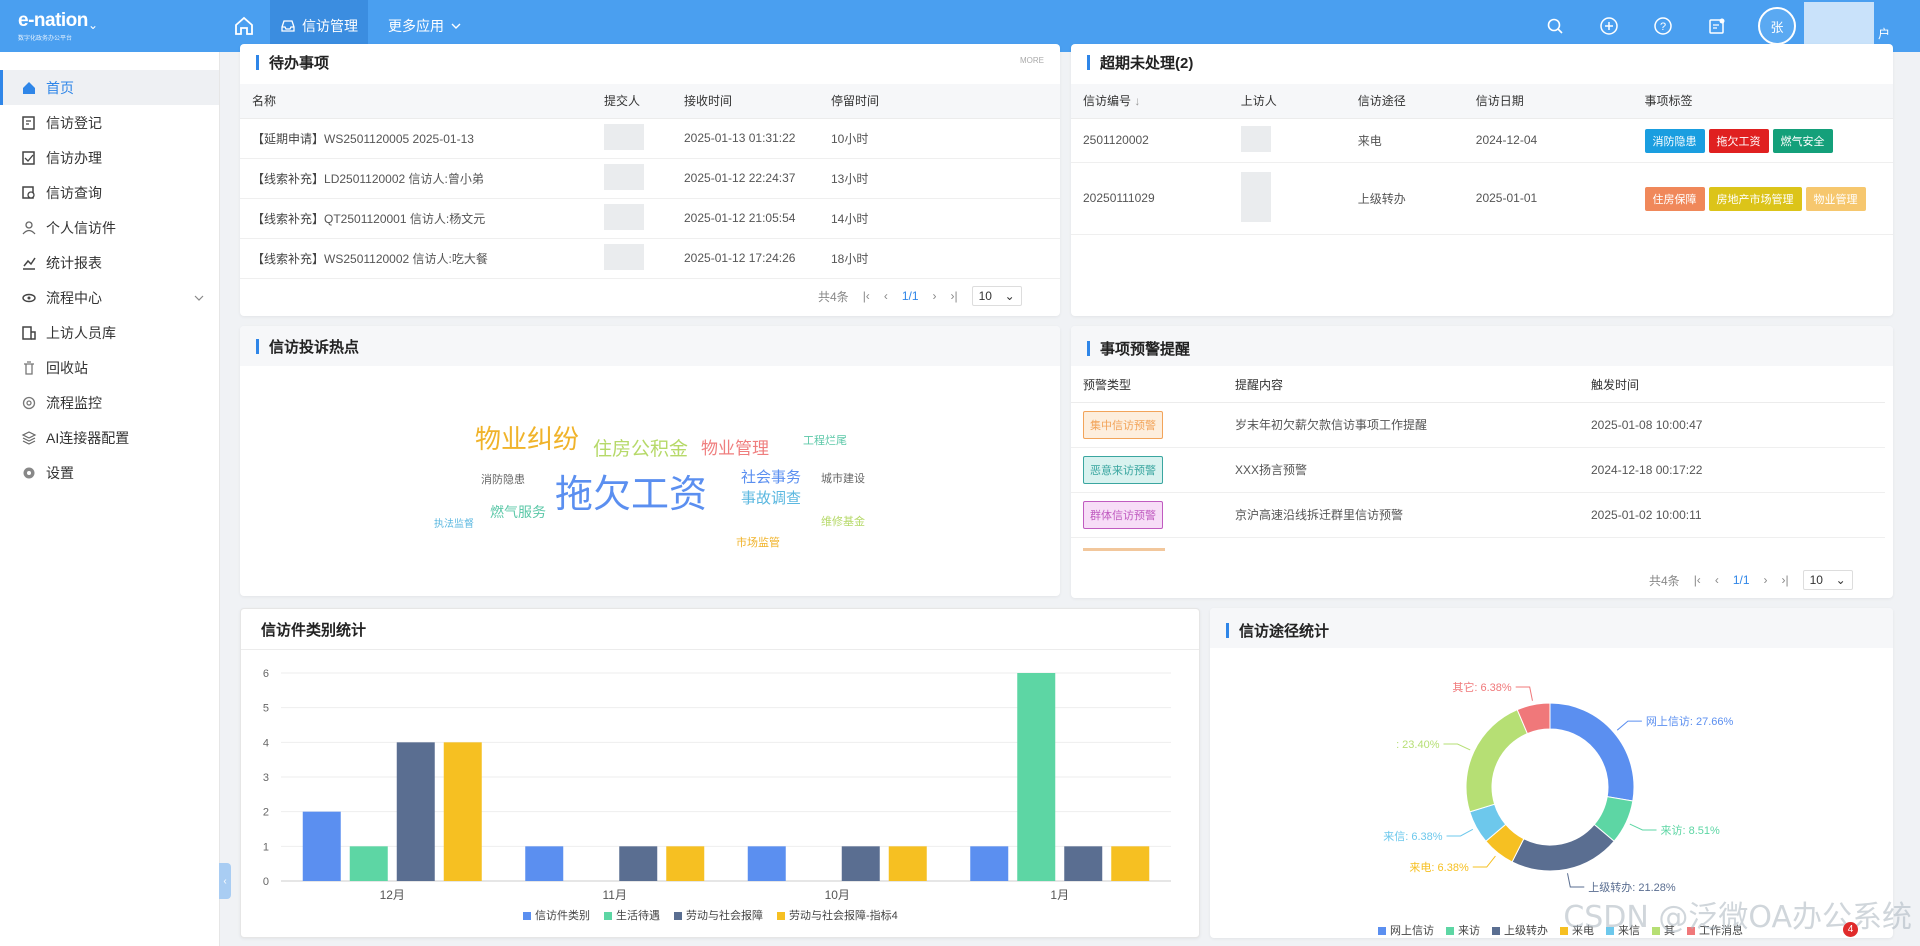  What do you see at coordinates (735, 446) in the screenshot?
I see `hotspot-word: 物业管理` at bounding box center [735, 446].